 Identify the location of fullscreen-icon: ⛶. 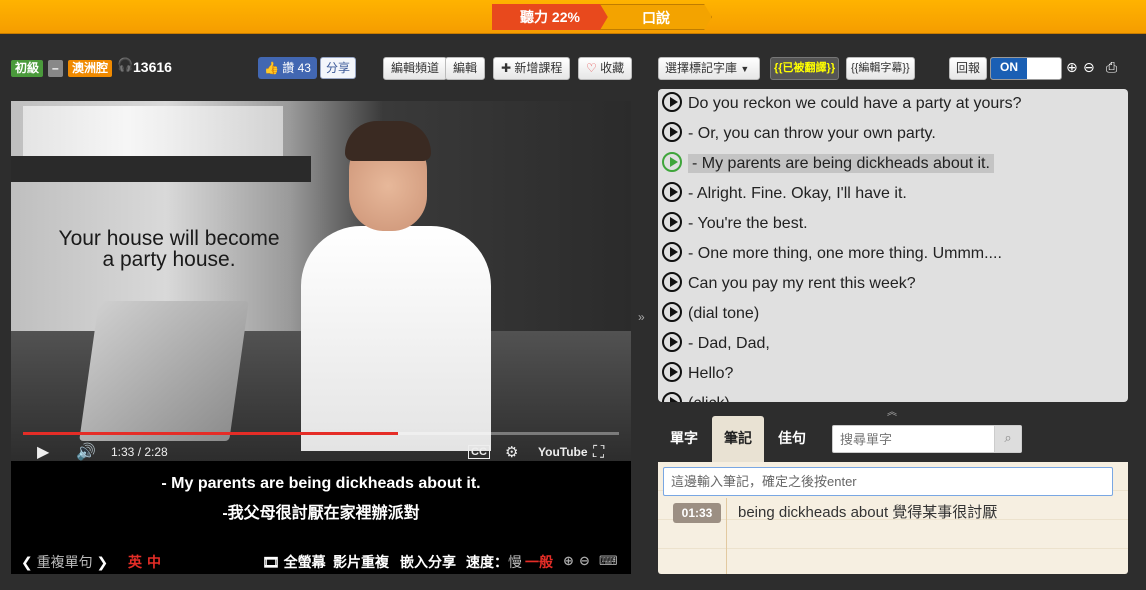
(598, 452).